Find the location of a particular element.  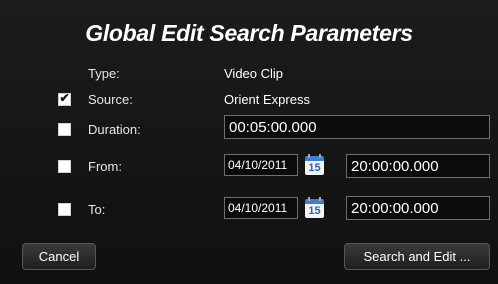

to-checkbox is located at coordinates (64, 209).